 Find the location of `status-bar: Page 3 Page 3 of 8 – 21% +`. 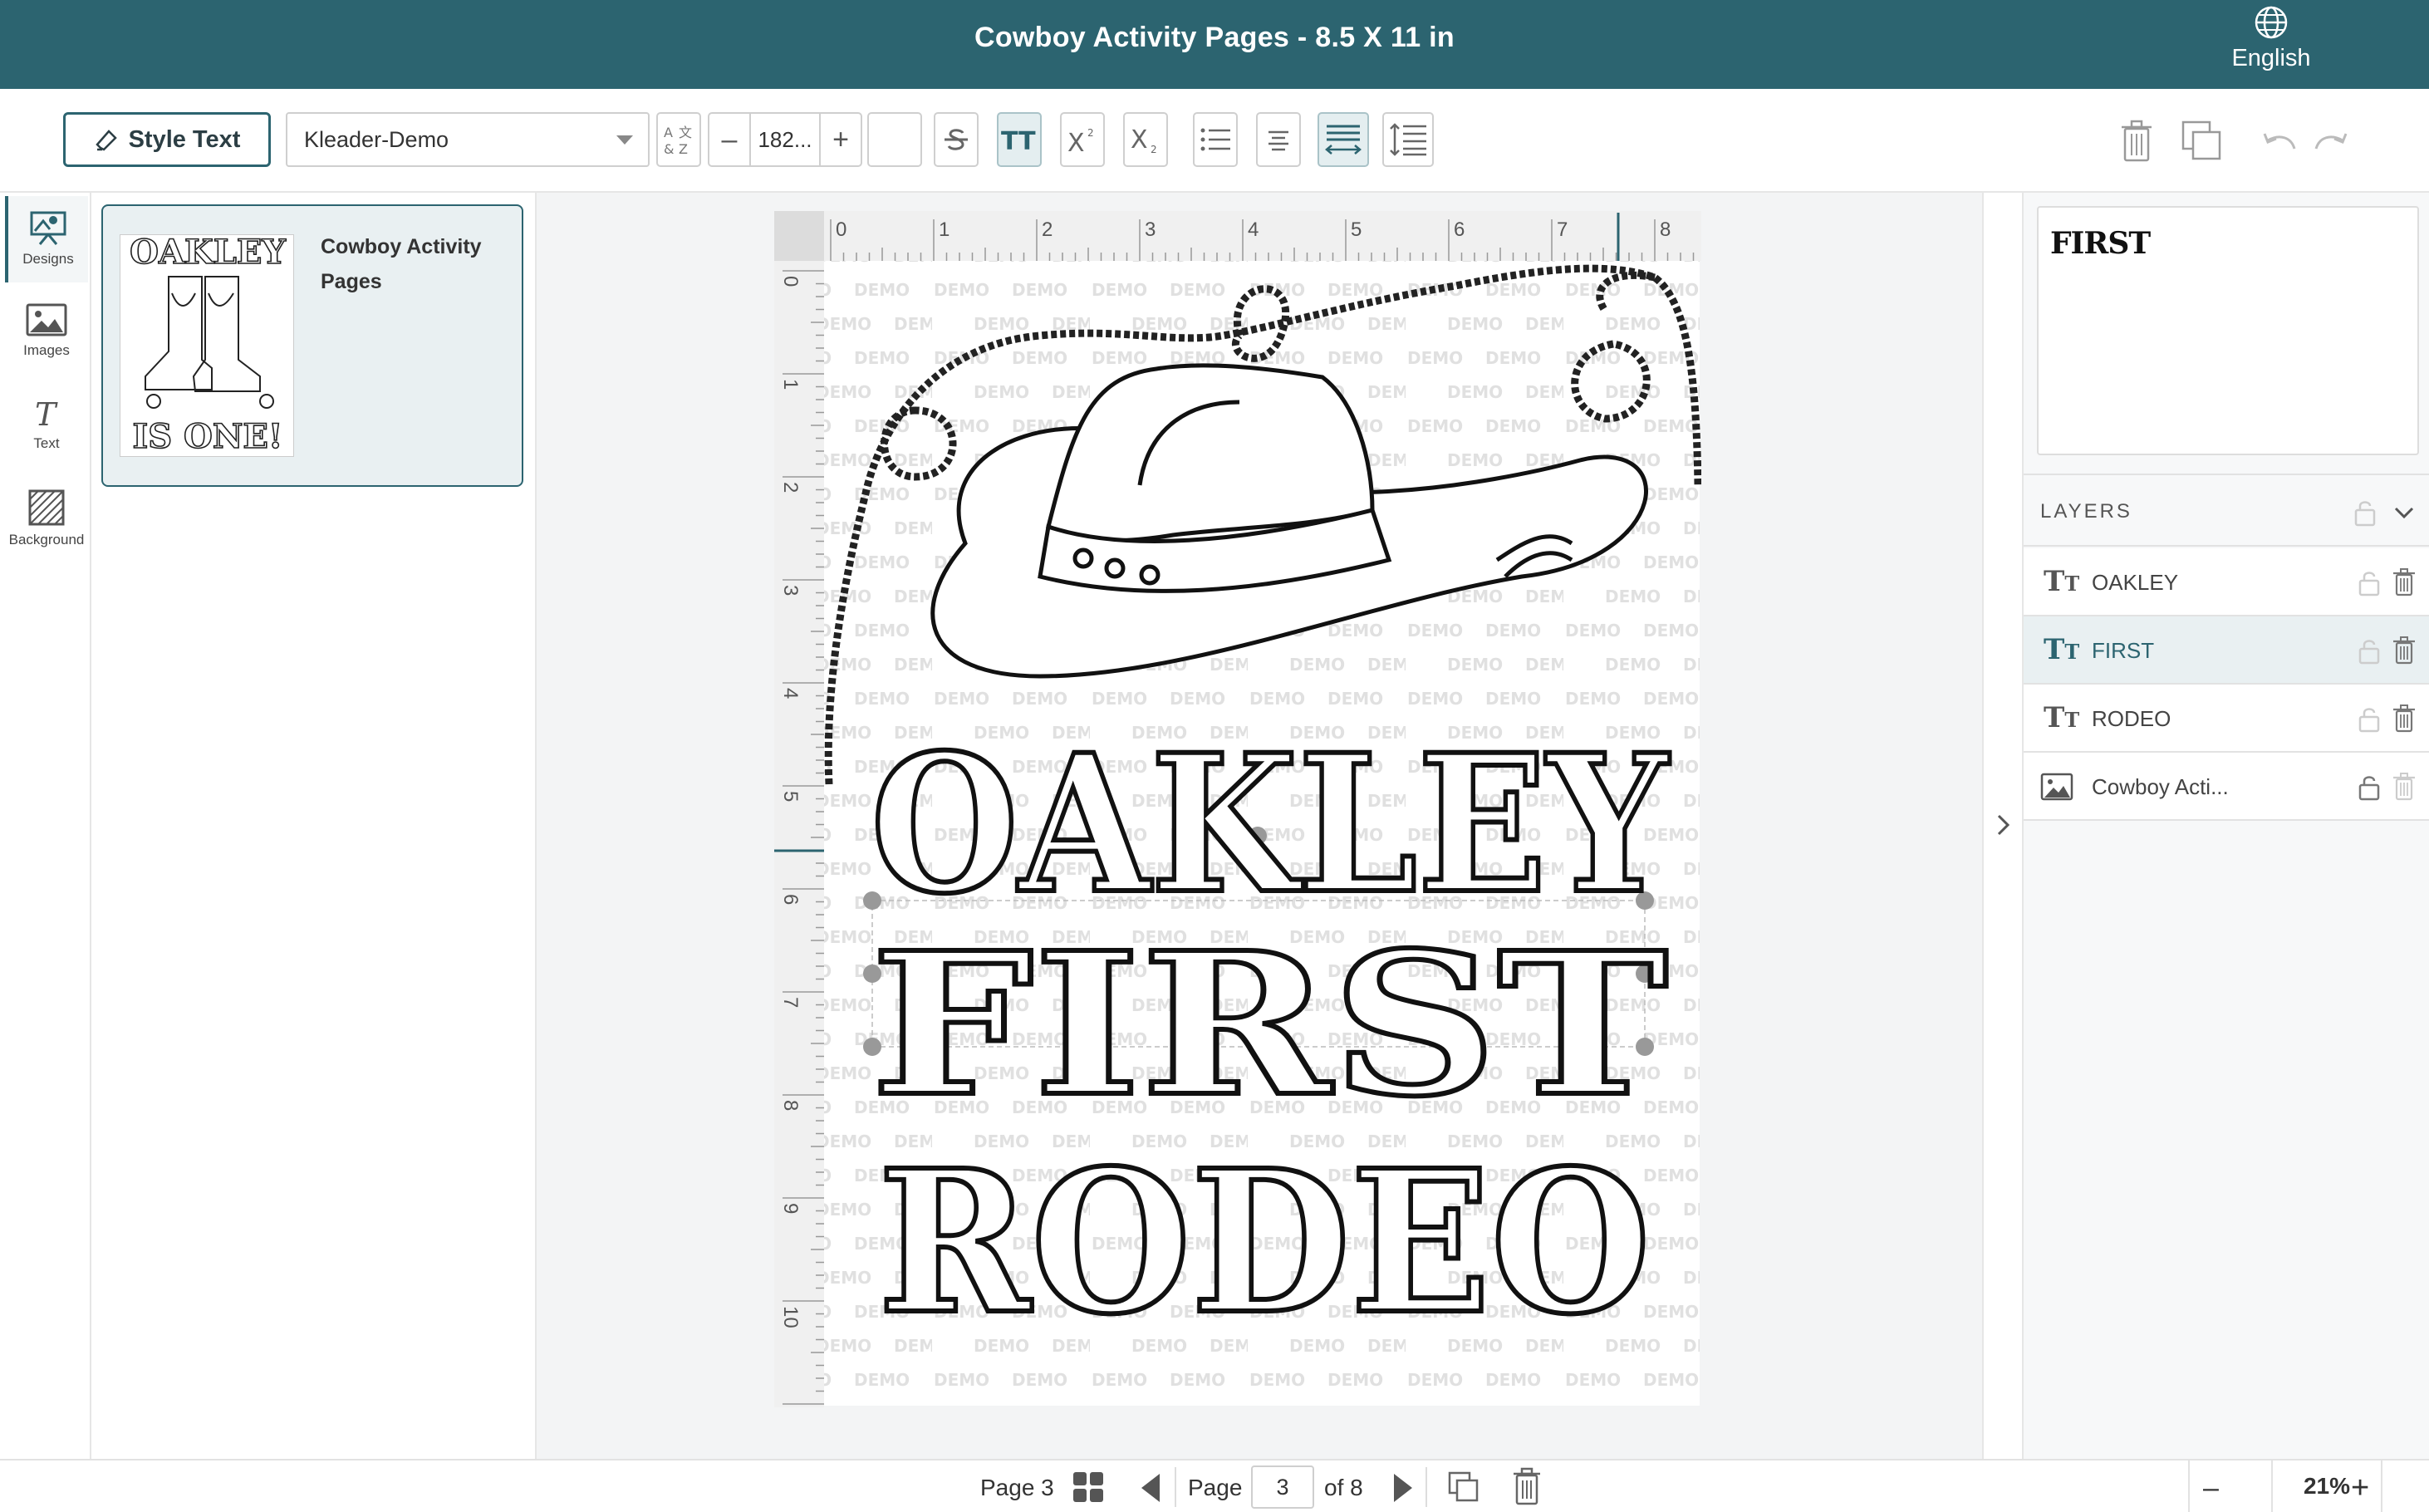

status-bar: Page 3 Page 3 of 8 – 21% + is located at coordinates (1214, 1486).